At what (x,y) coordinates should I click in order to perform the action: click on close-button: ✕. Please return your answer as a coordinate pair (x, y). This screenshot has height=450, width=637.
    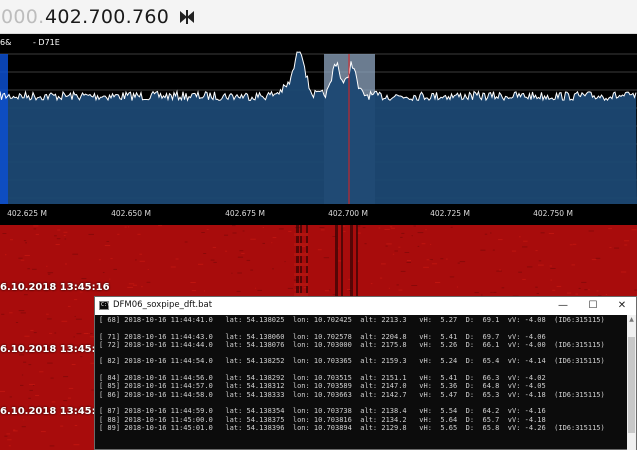
    Looking at the image, I should click on (622, 306).